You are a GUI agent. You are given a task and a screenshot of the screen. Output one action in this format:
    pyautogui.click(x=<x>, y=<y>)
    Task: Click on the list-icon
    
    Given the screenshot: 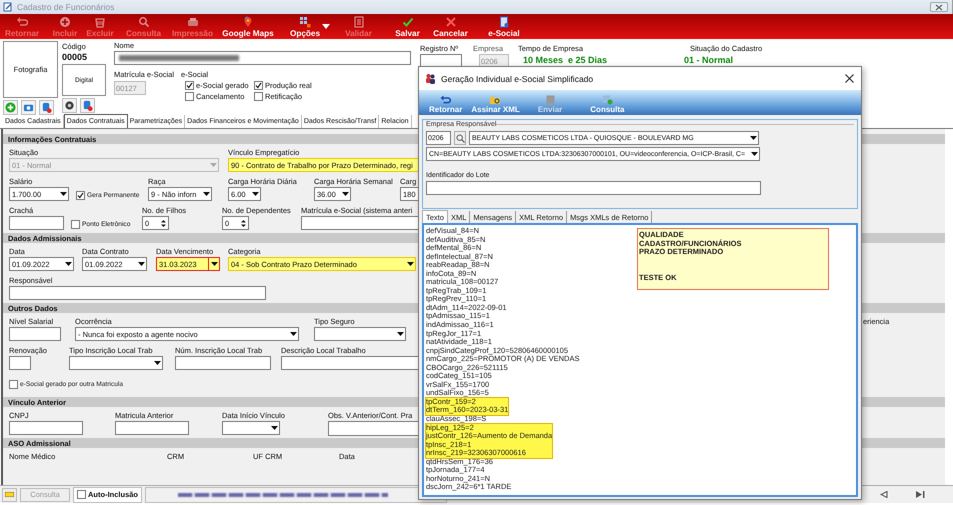 What is the action you would take?
    pyautogui.click(x=358, y=22)
    